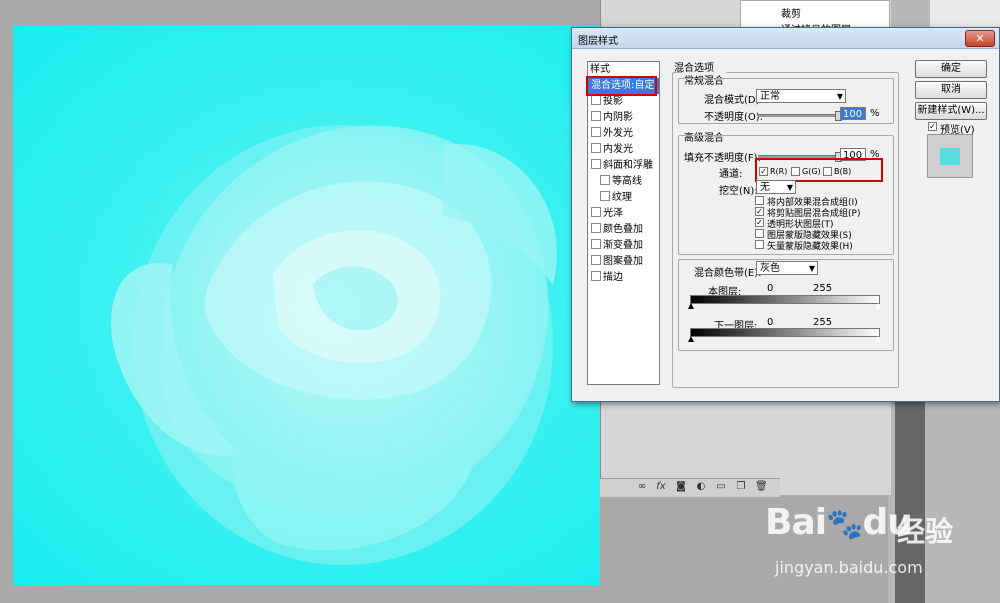 Image resolution: width=1000 pixels, height=603 pixels. Describe the element at coordinates (690, 487) in the screenshot. I see `layers-panel-toolbar` at that location.